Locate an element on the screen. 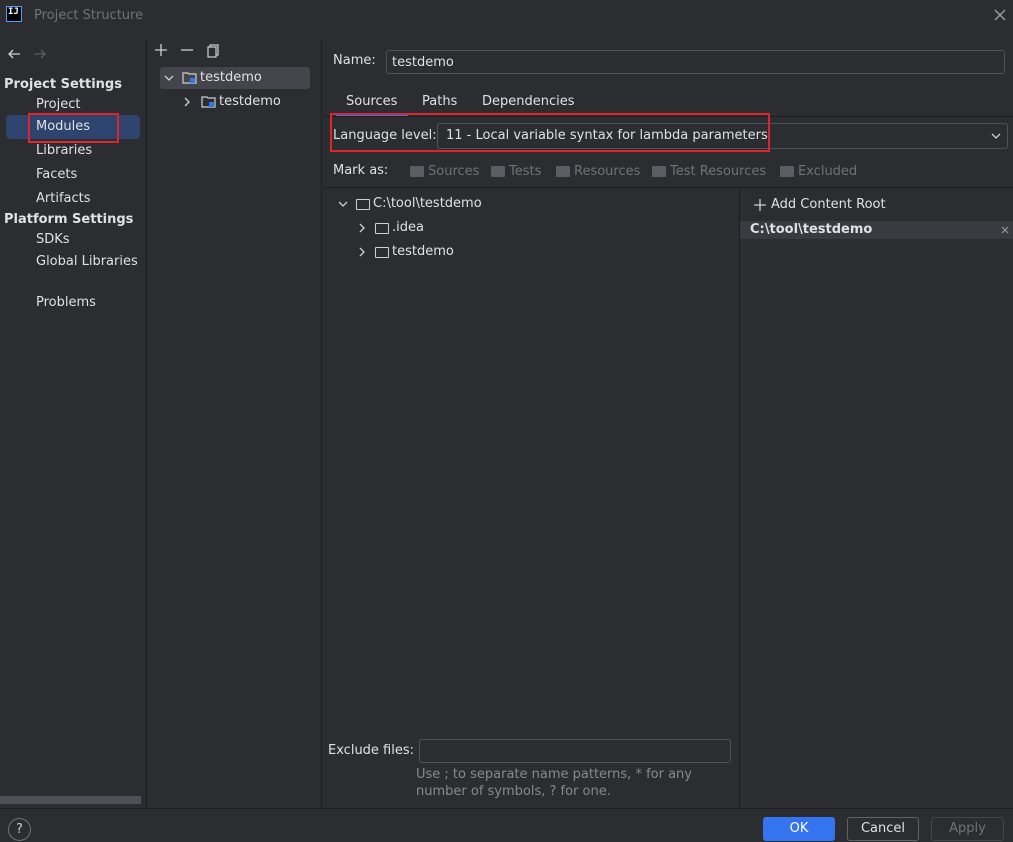 Image resolution: width=1013 pixels, height=842 pixels. add-content-root-label: Add Content Root is located at coordinates (828, 204).